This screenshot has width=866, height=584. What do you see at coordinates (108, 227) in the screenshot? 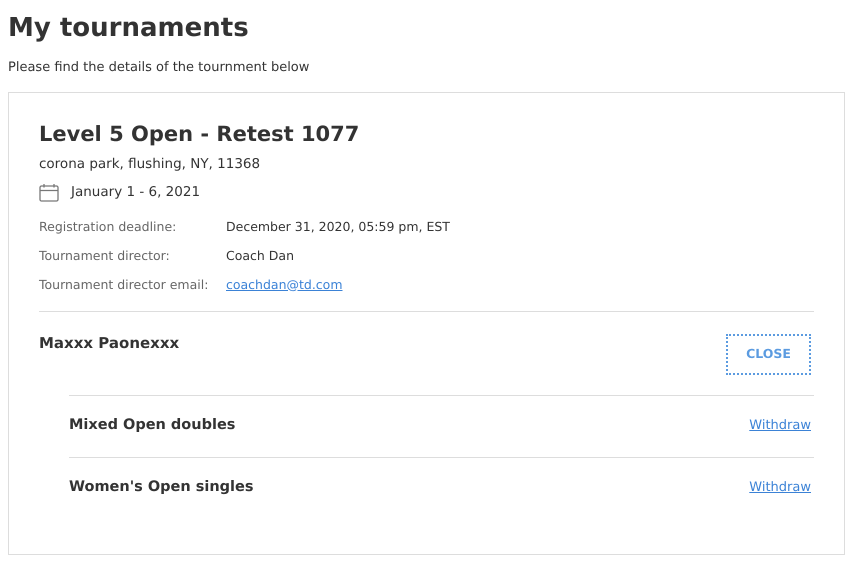
I see `detail-label: Registration deadline:` at bounding box center [108, 227].